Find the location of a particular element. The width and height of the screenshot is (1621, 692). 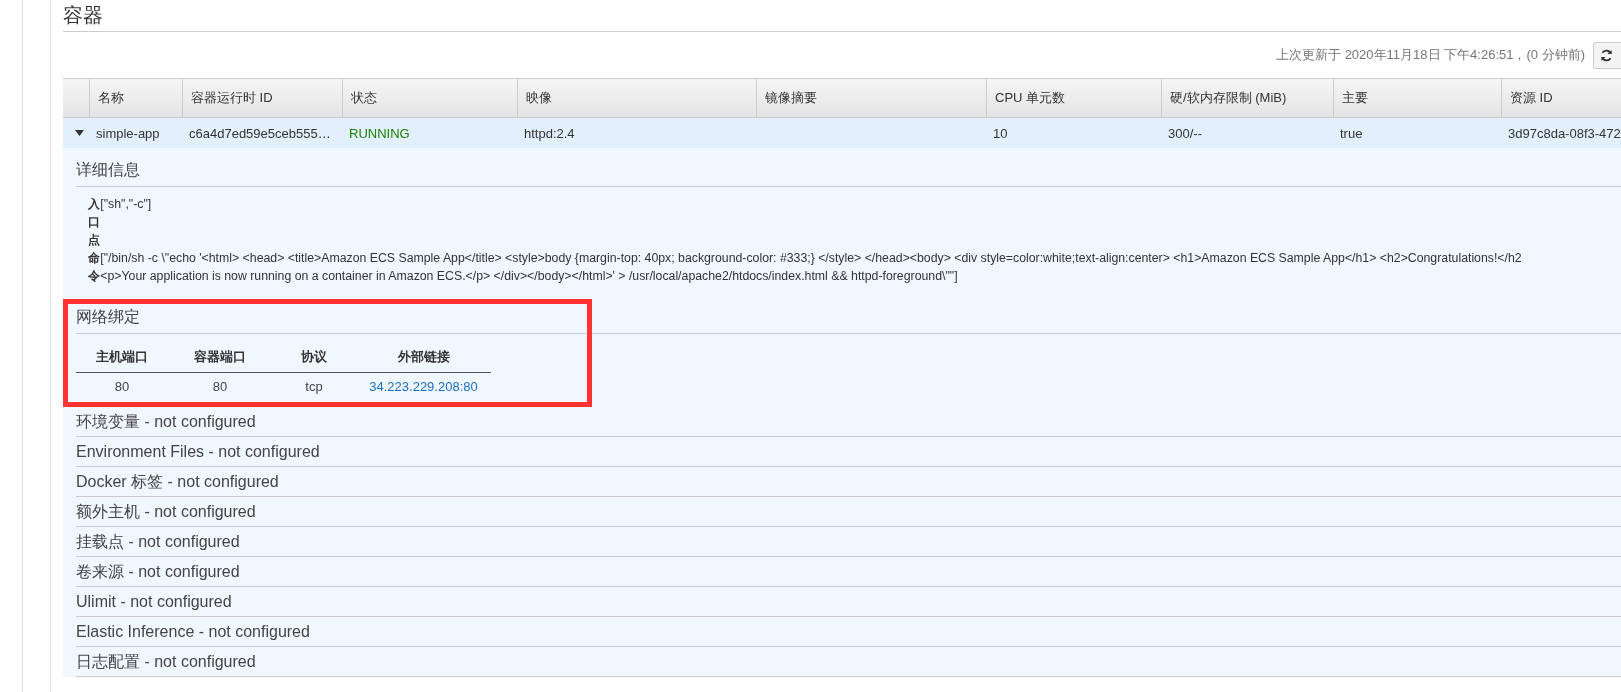

table-cell: 300/-- is located at coordinates (1185, 133).